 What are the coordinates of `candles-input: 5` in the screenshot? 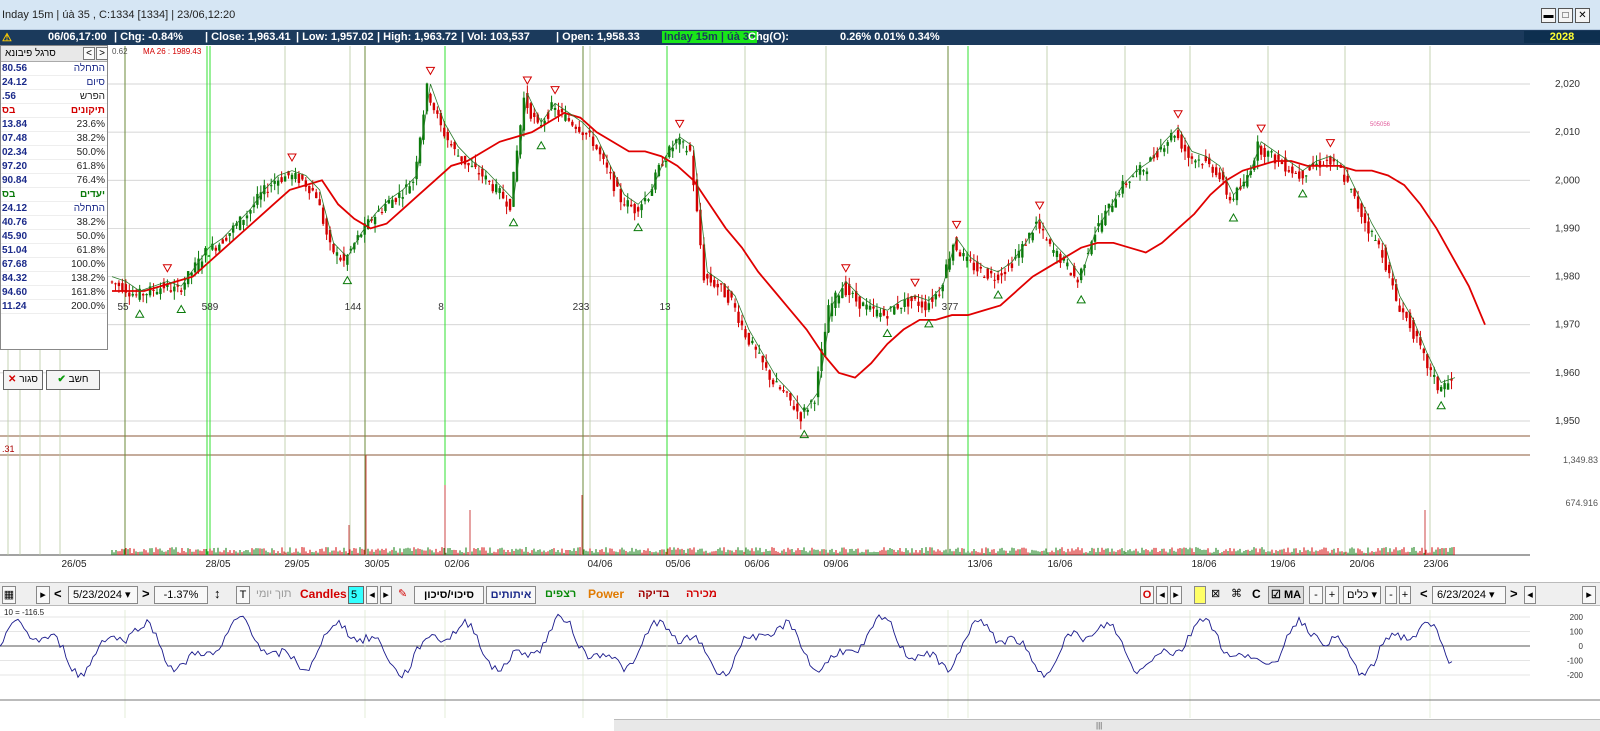 It's located at (356, 595).